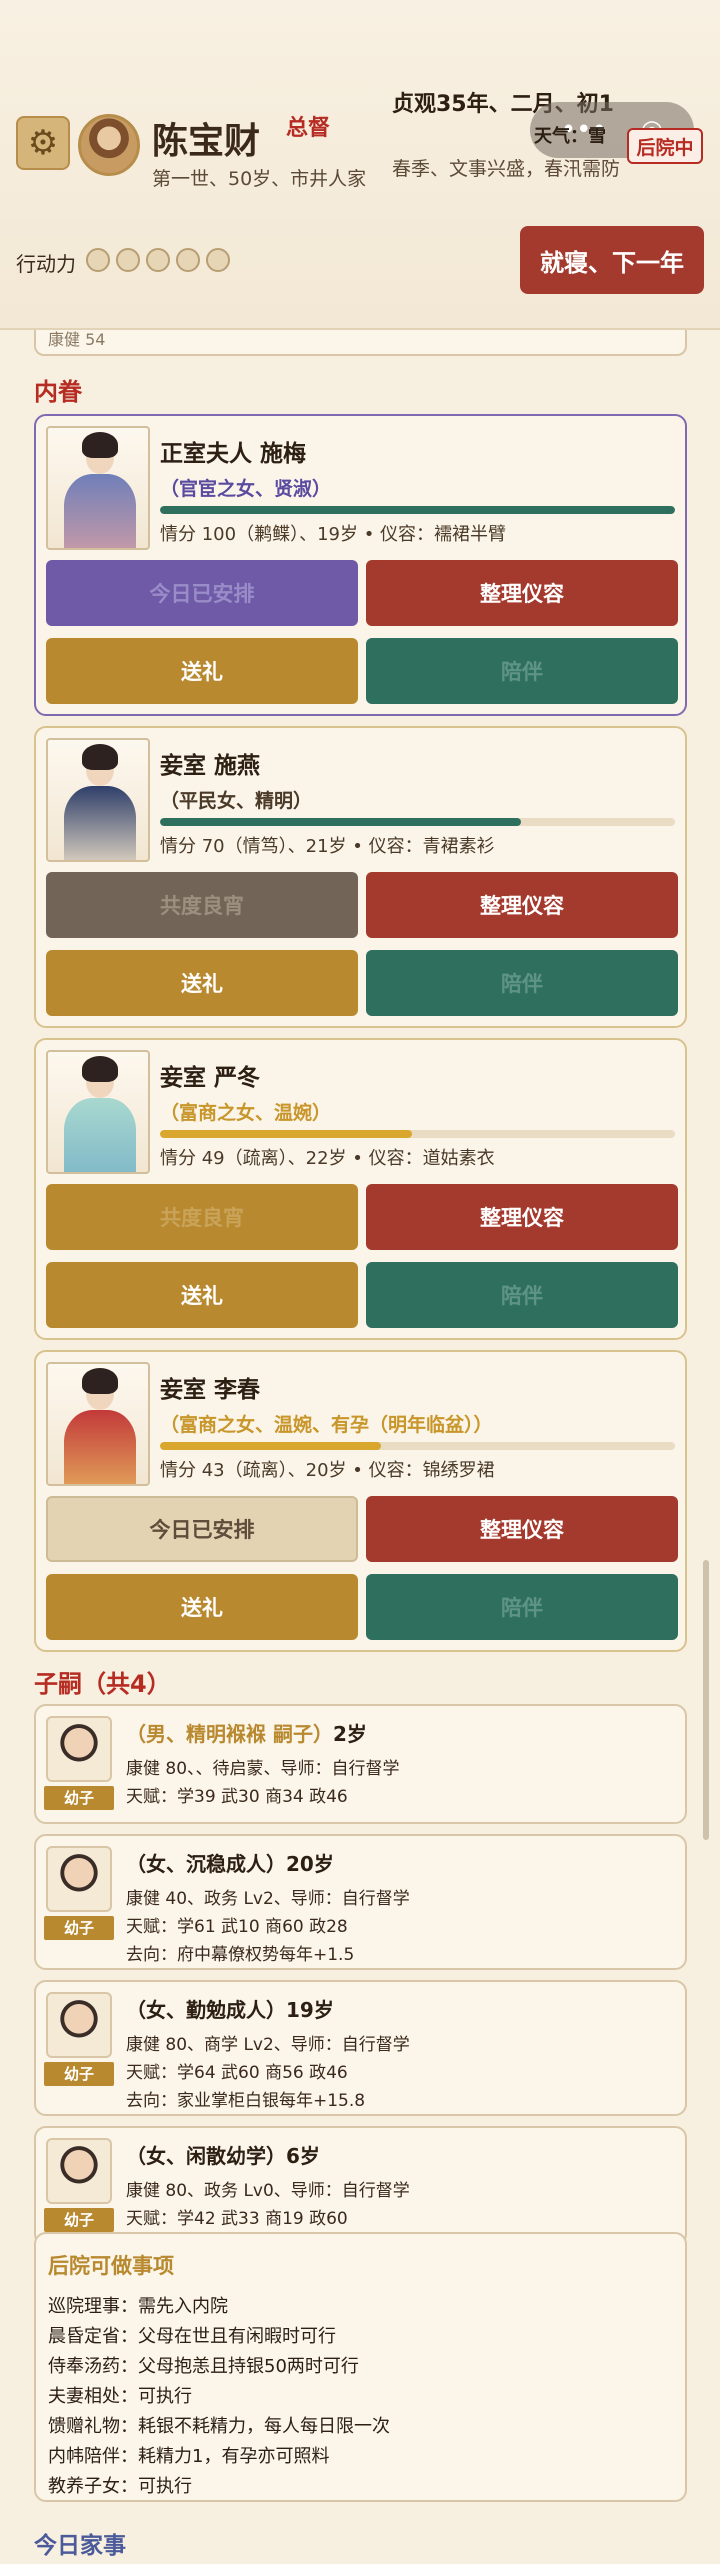 The width and height of the screenshot is (720, 2564). I want to click on child-destiny-line: 去向：府中幕僚权势每年+1.5, so click(240, 1955).